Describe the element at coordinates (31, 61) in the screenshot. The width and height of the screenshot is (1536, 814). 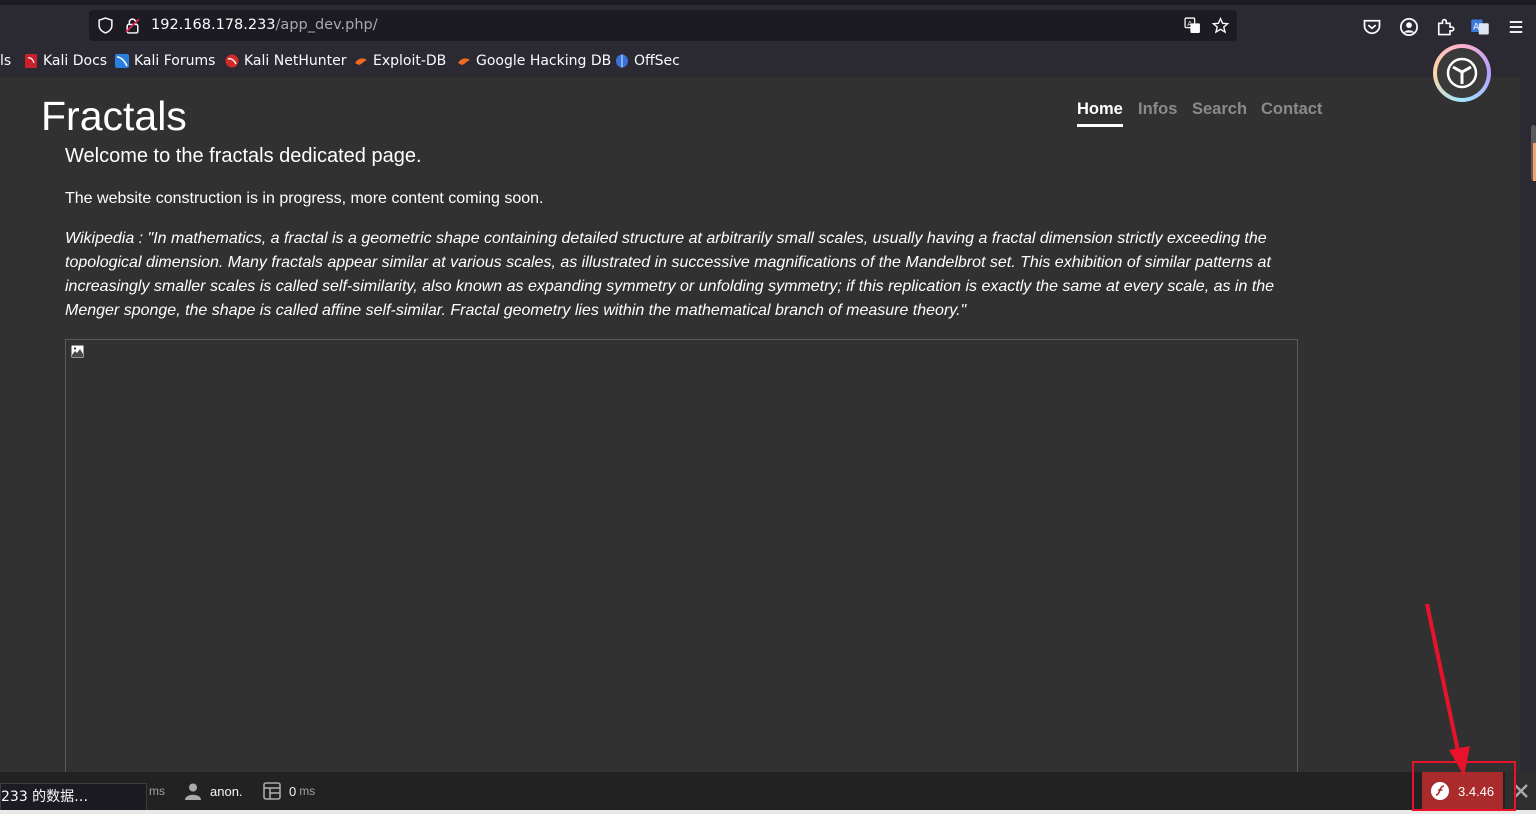
I see `kali-docs-icon` at that location.